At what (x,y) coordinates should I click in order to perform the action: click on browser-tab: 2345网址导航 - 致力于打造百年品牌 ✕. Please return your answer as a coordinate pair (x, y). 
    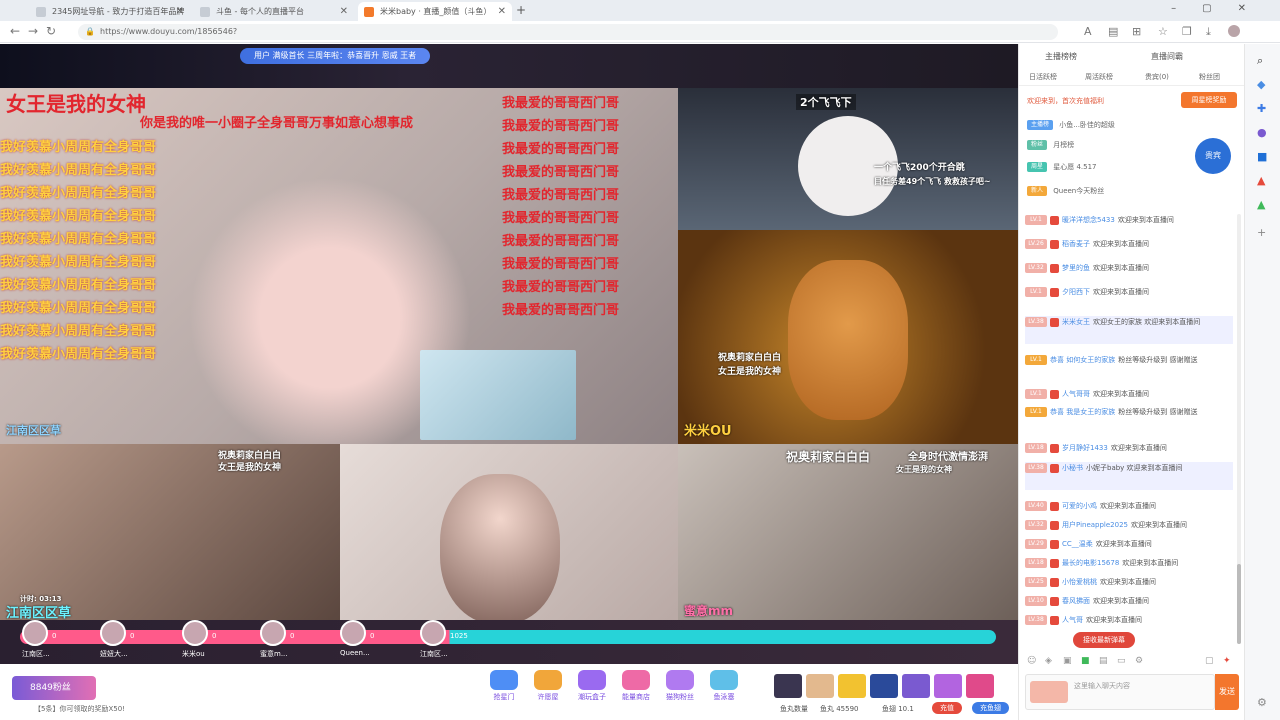
    Looking at the image, I should click on (110, 11).